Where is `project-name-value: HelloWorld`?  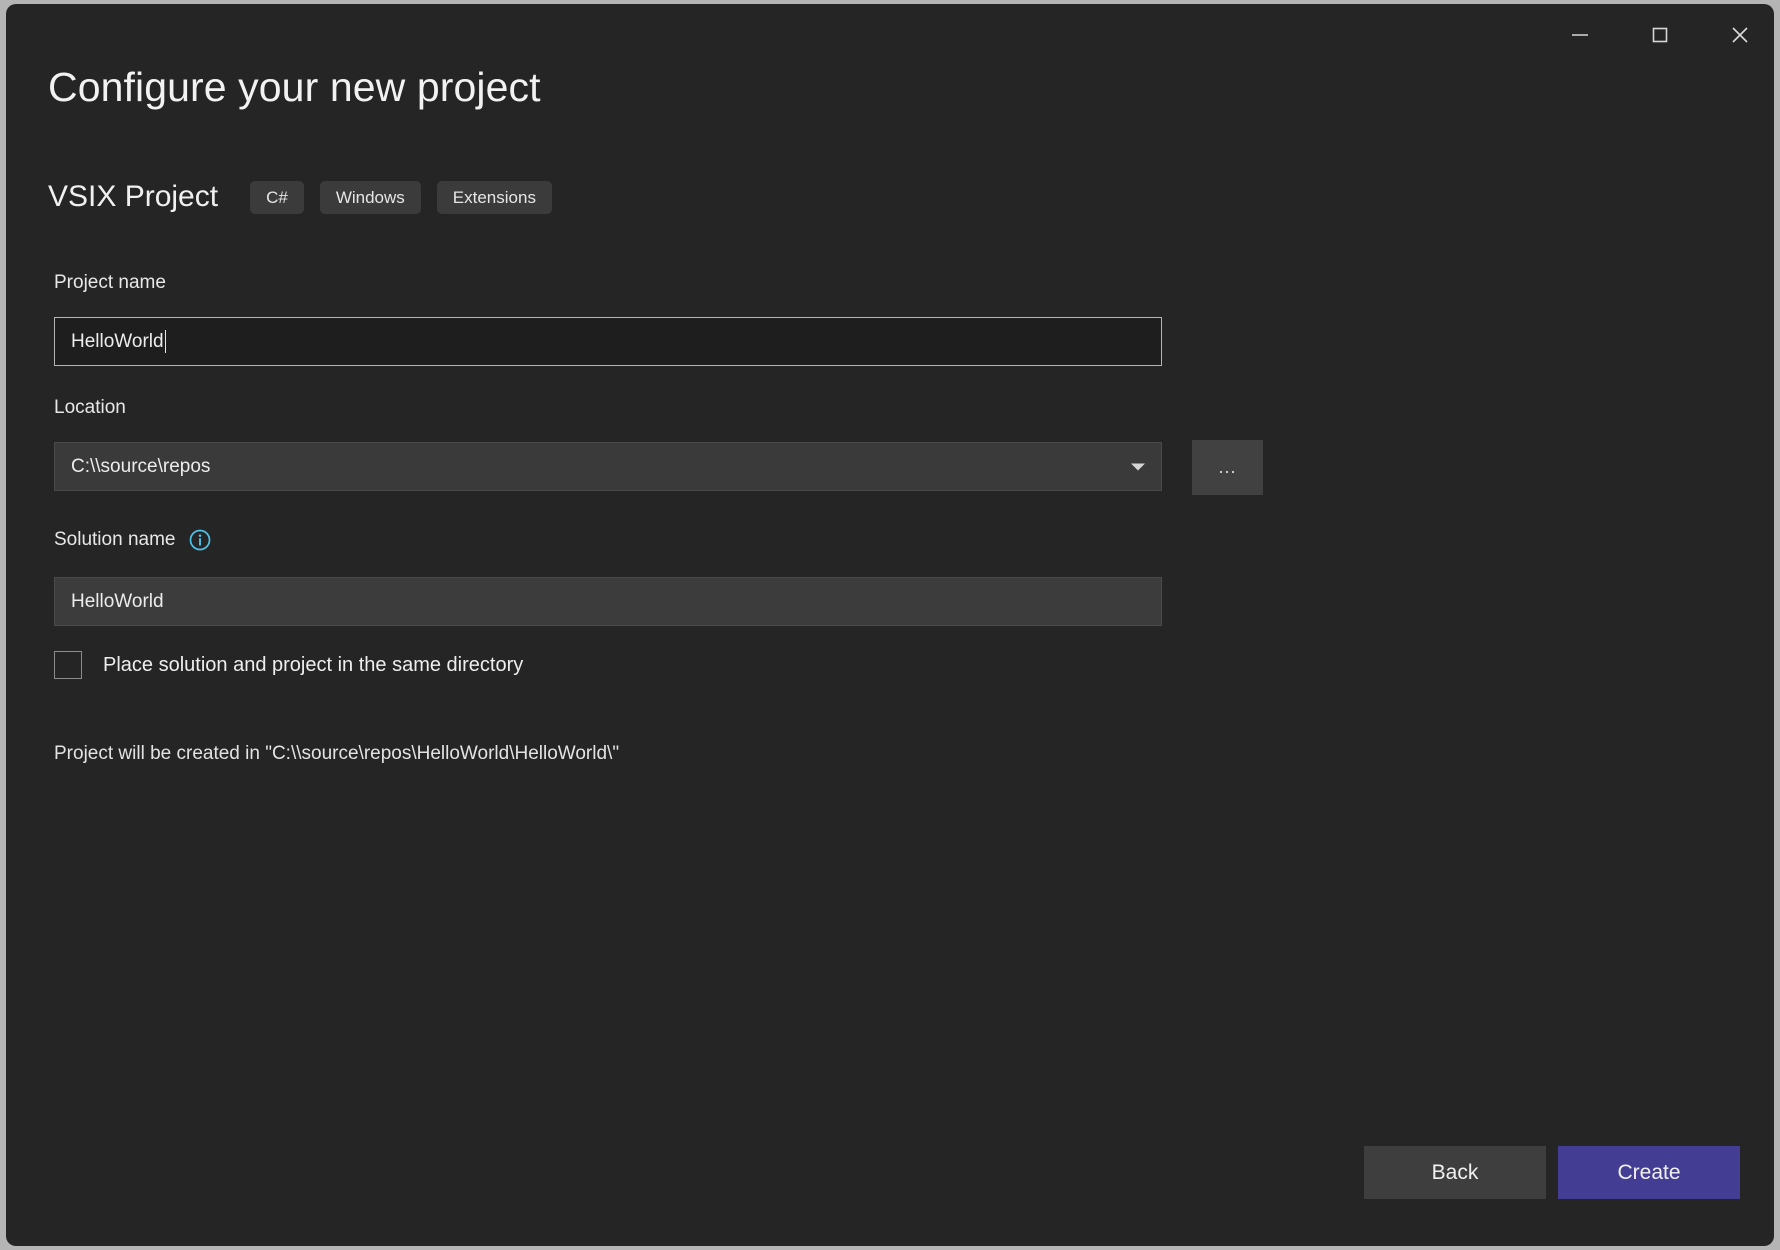 project-name-value: HelloWorld is located at coordinates (117, 341).